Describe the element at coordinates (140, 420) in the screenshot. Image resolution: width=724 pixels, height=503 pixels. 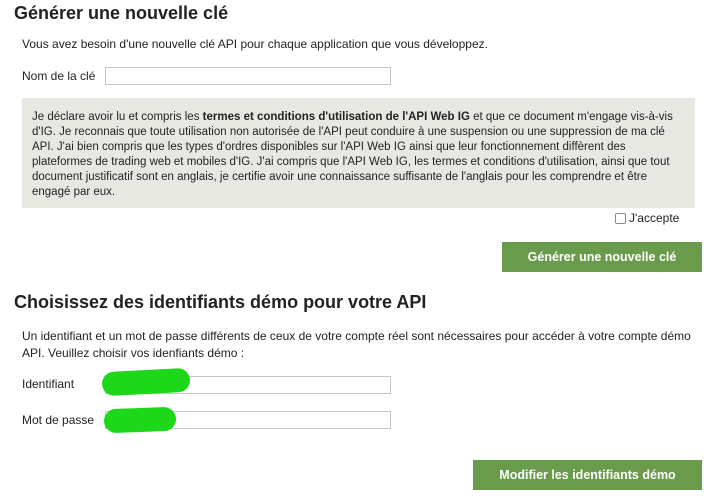
I see `password-redaction` at that location.